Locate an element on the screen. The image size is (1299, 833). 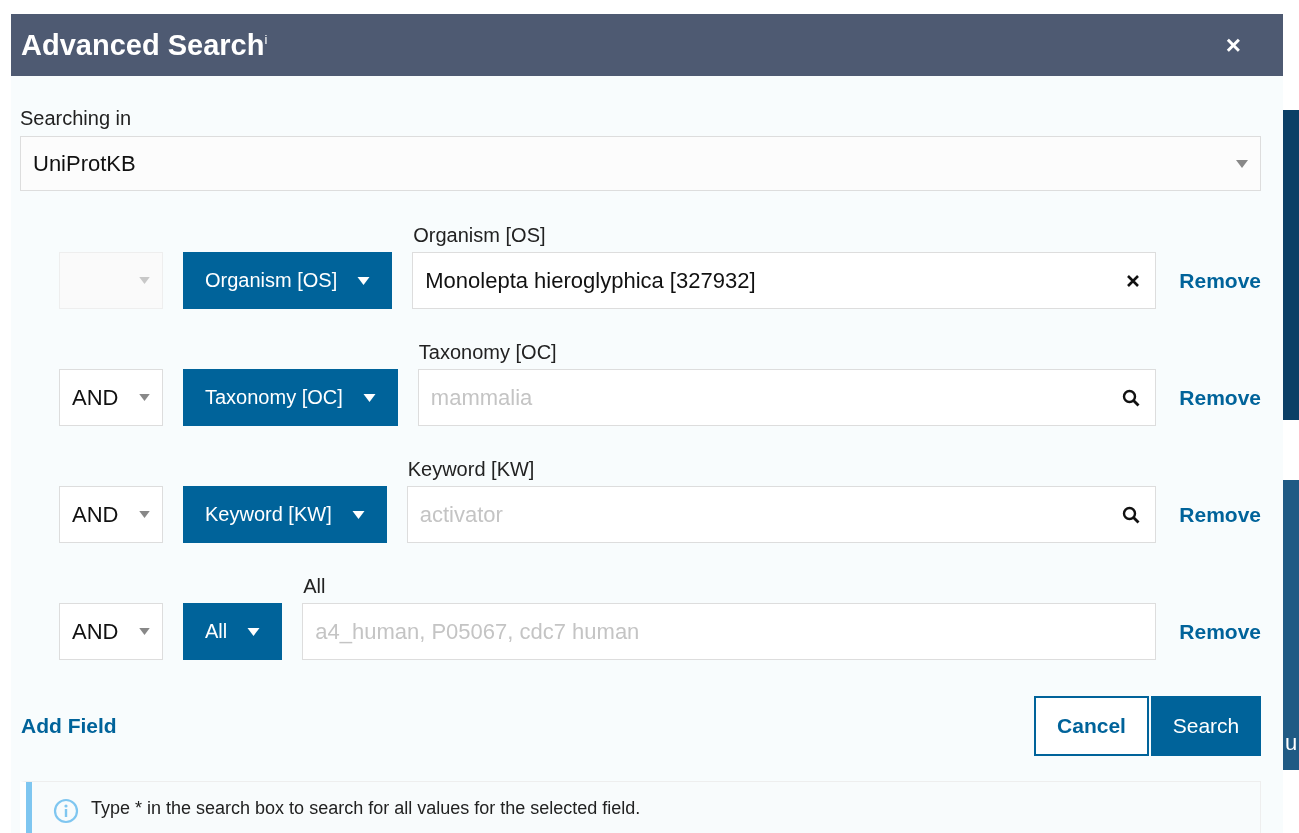
field-label: All is located at coordinates (315, 586).